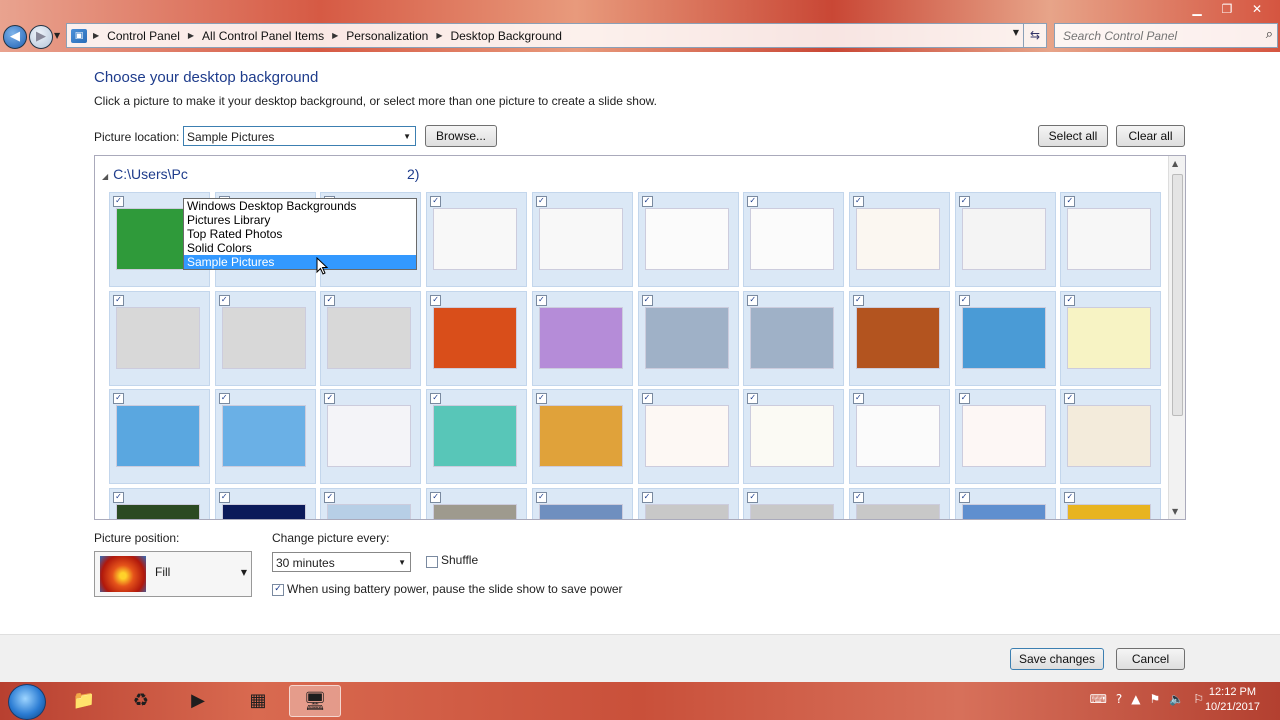 This screenshot has width=1280, height=720. Describe the element at coordinates (387, 36) in the screenshot. I see `breadcrumb-personalization: Personalization` at that location.